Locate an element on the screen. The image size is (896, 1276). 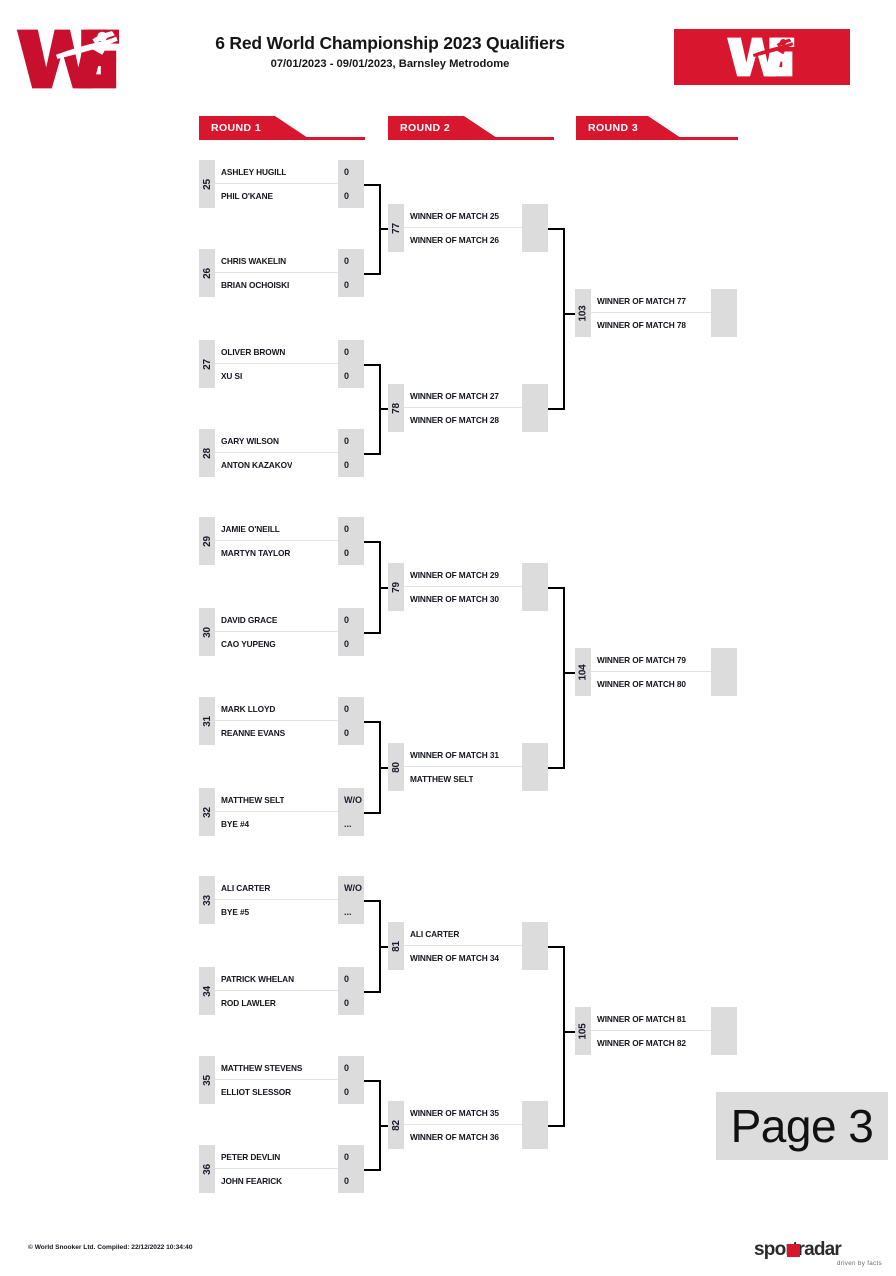
connector-36-out is located at coordinates (372, 1170).